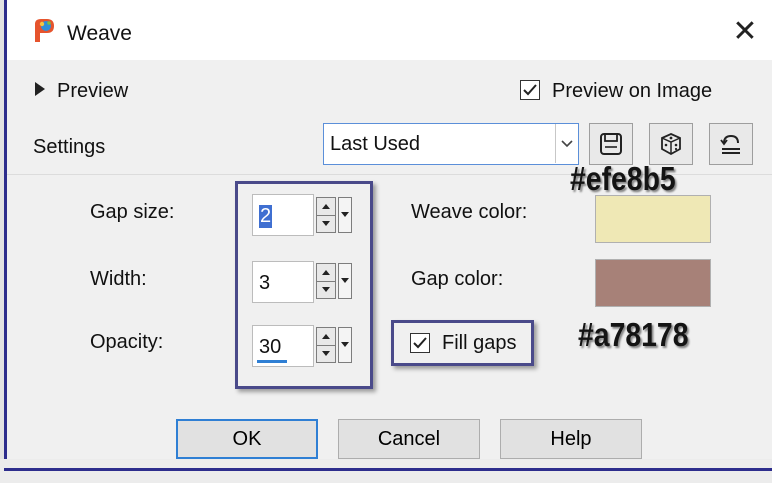  What do you see at coordinates (266, 216) in the screenshot?
I see `gap-size-value: 2` at bounding box center [266, 216].